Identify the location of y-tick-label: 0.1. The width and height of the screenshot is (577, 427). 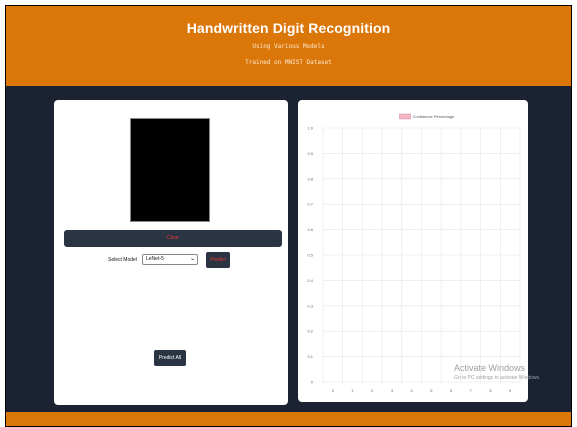
(310, 356).